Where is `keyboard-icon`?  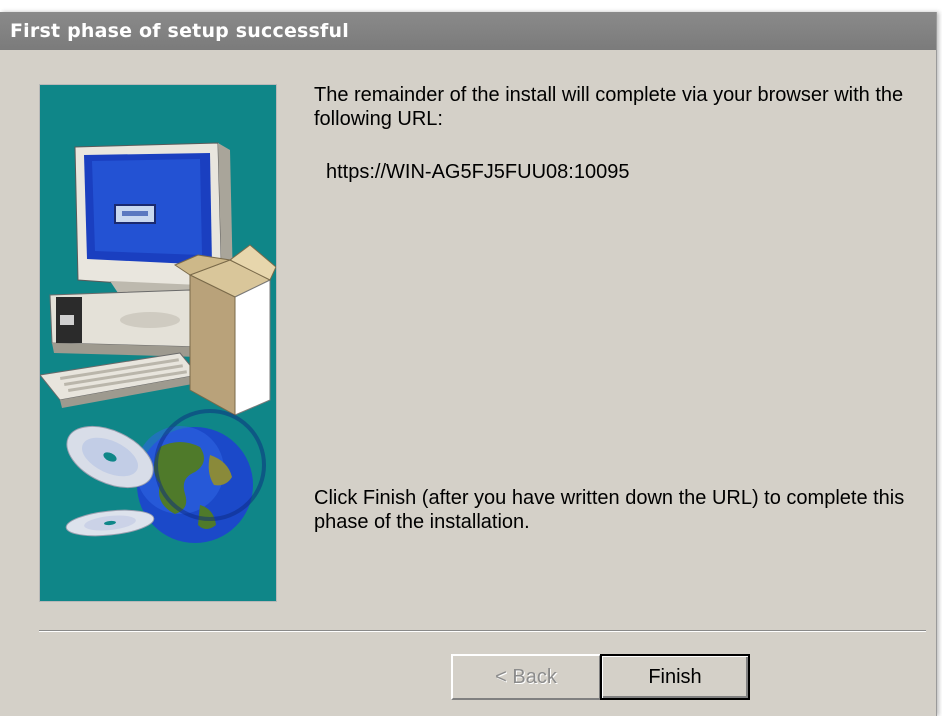 keyboard-icon is located at coordinates (119, 380).